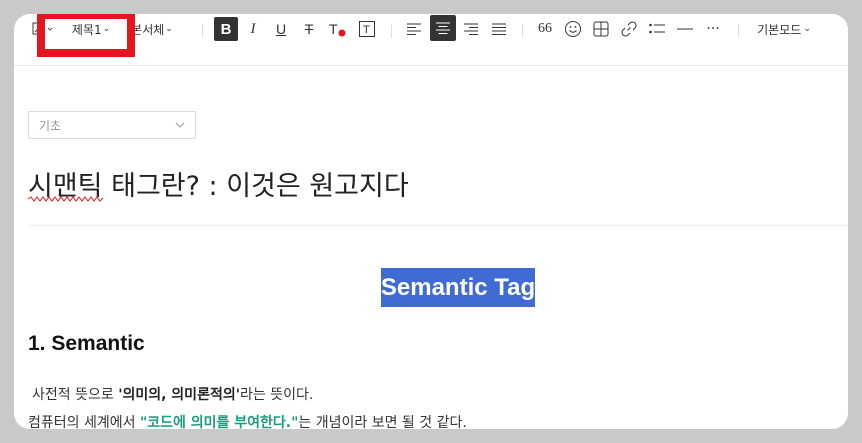 This screenshot has width=862, height=443. What do you see at coordinates (382, 422) in the screenshot?
I see `paragraph-2-tail: 는 개념이라 보면 될 것 같다.` at bounding box center [382, 422].